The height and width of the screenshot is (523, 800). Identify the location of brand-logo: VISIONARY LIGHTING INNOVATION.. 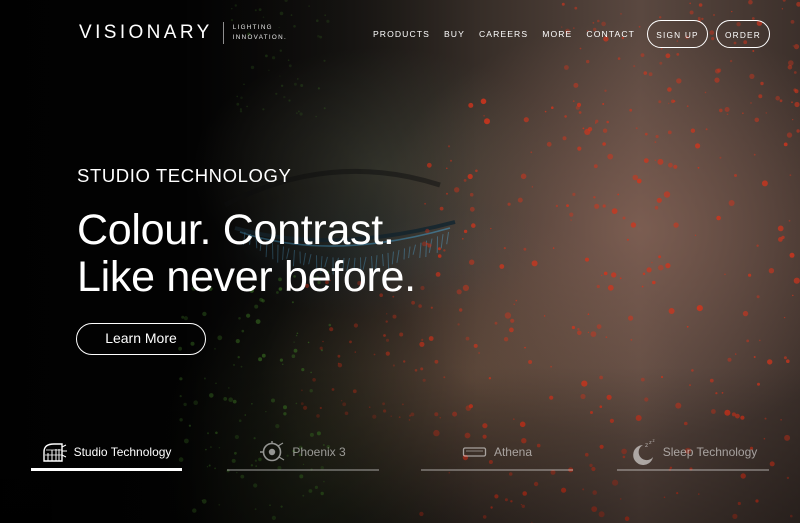
(183, 33).